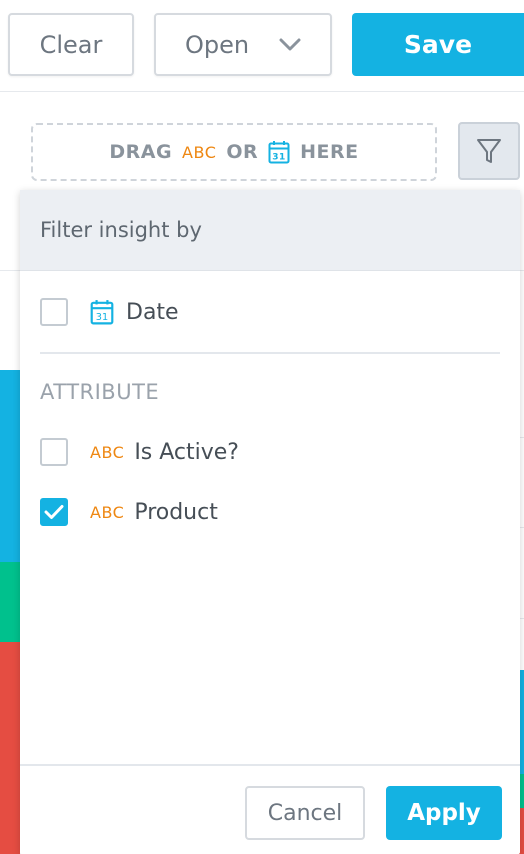 The width and height of the screenshot is (524, 854). Describe the element at coordinates (100, 392) in the screenshot. I see `attribute-section-title: ATTRIBUTE` at that location.